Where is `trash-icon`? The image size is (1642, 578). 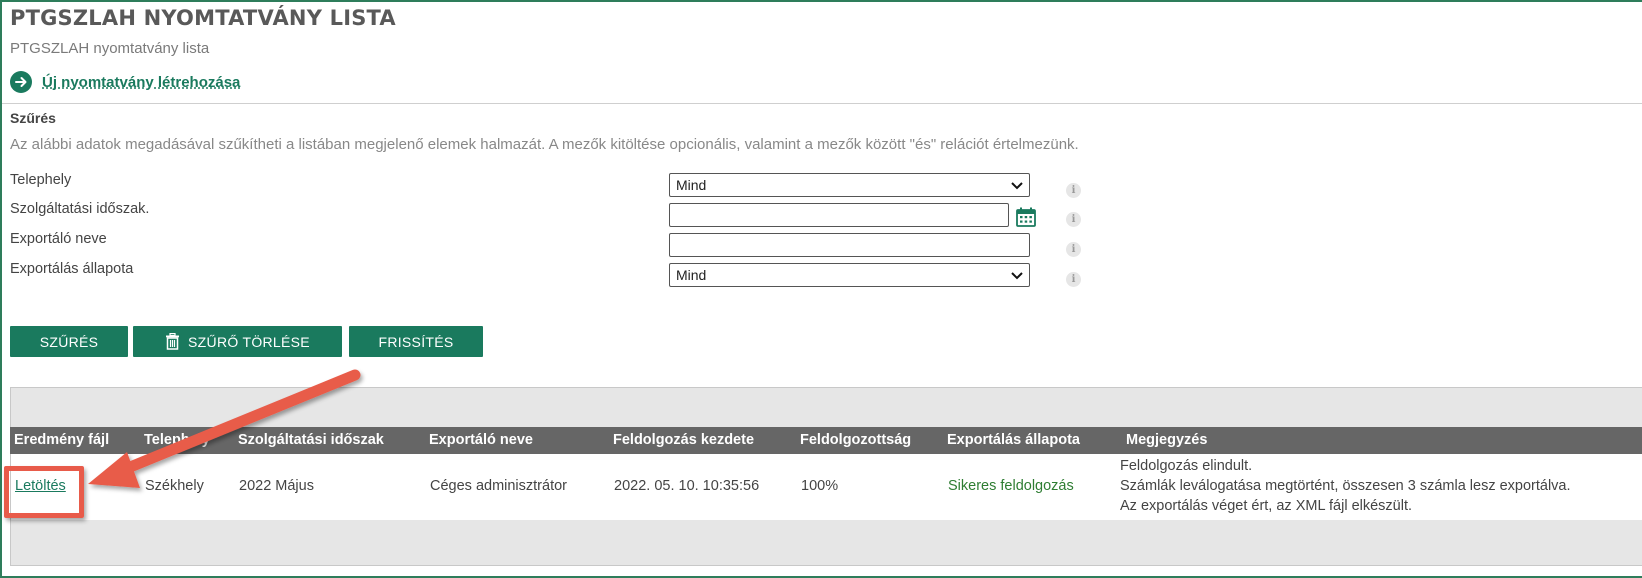 trash-icon is located at coordinates (172, 341).